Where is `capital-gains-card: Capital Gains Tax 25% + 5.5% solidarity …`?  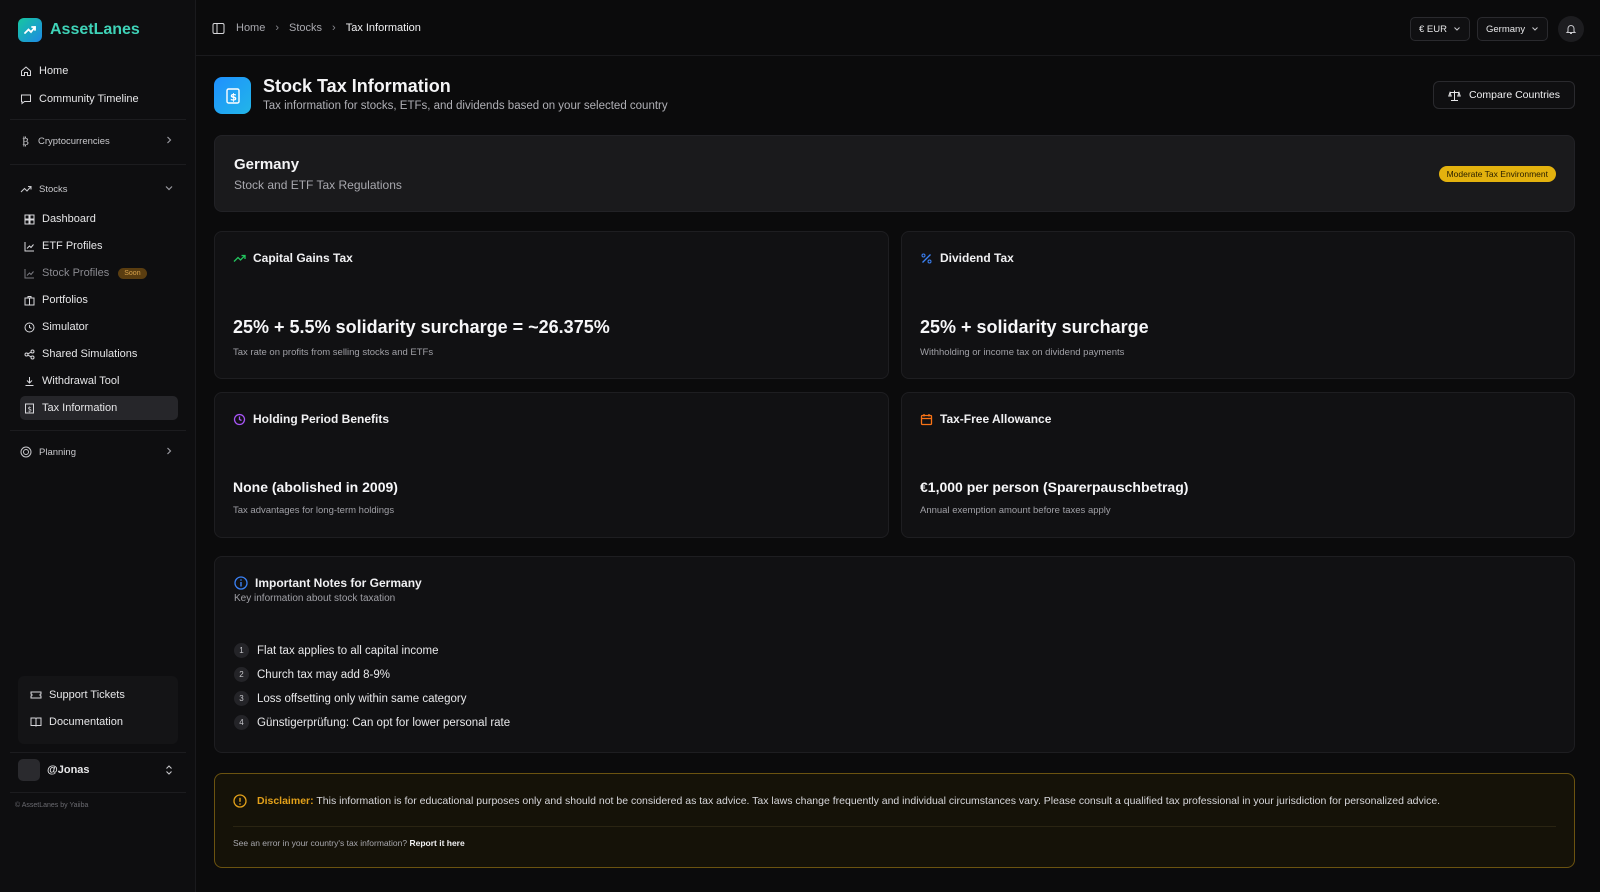
capital-gains-card: Capital Gains Tax 25% + 5.5% solidarity … is located at coordinates (551, 305).